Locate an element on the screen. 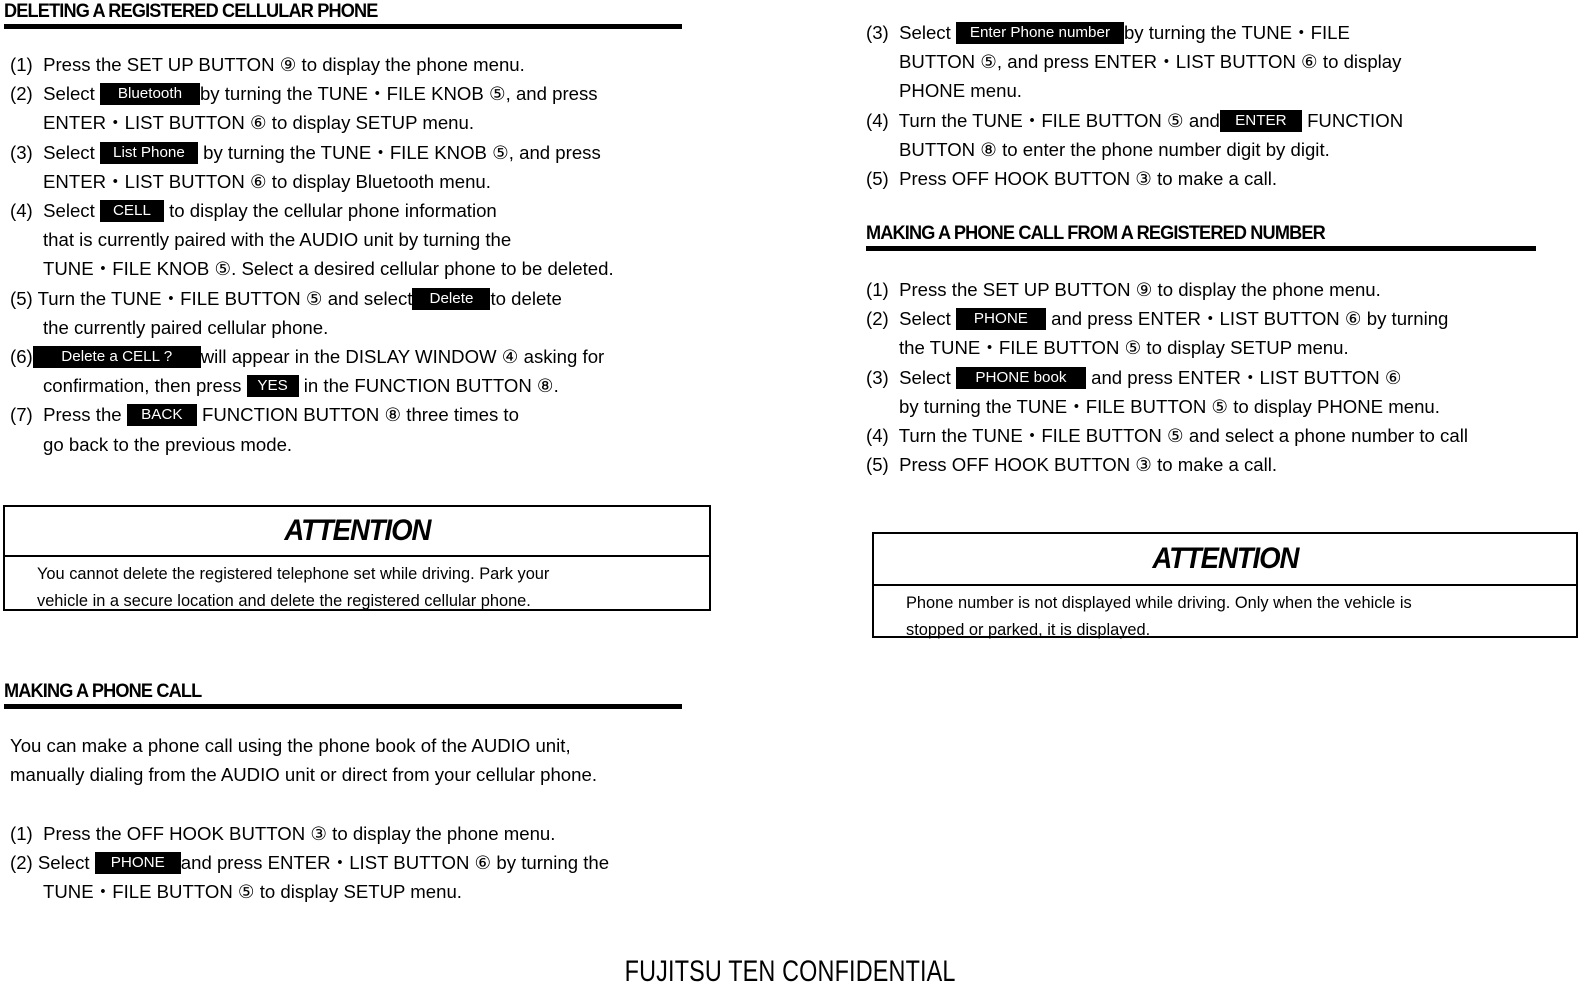 The image size is (1580, 1002). step-text-pre: Press the is located at coordinates (82, 415).